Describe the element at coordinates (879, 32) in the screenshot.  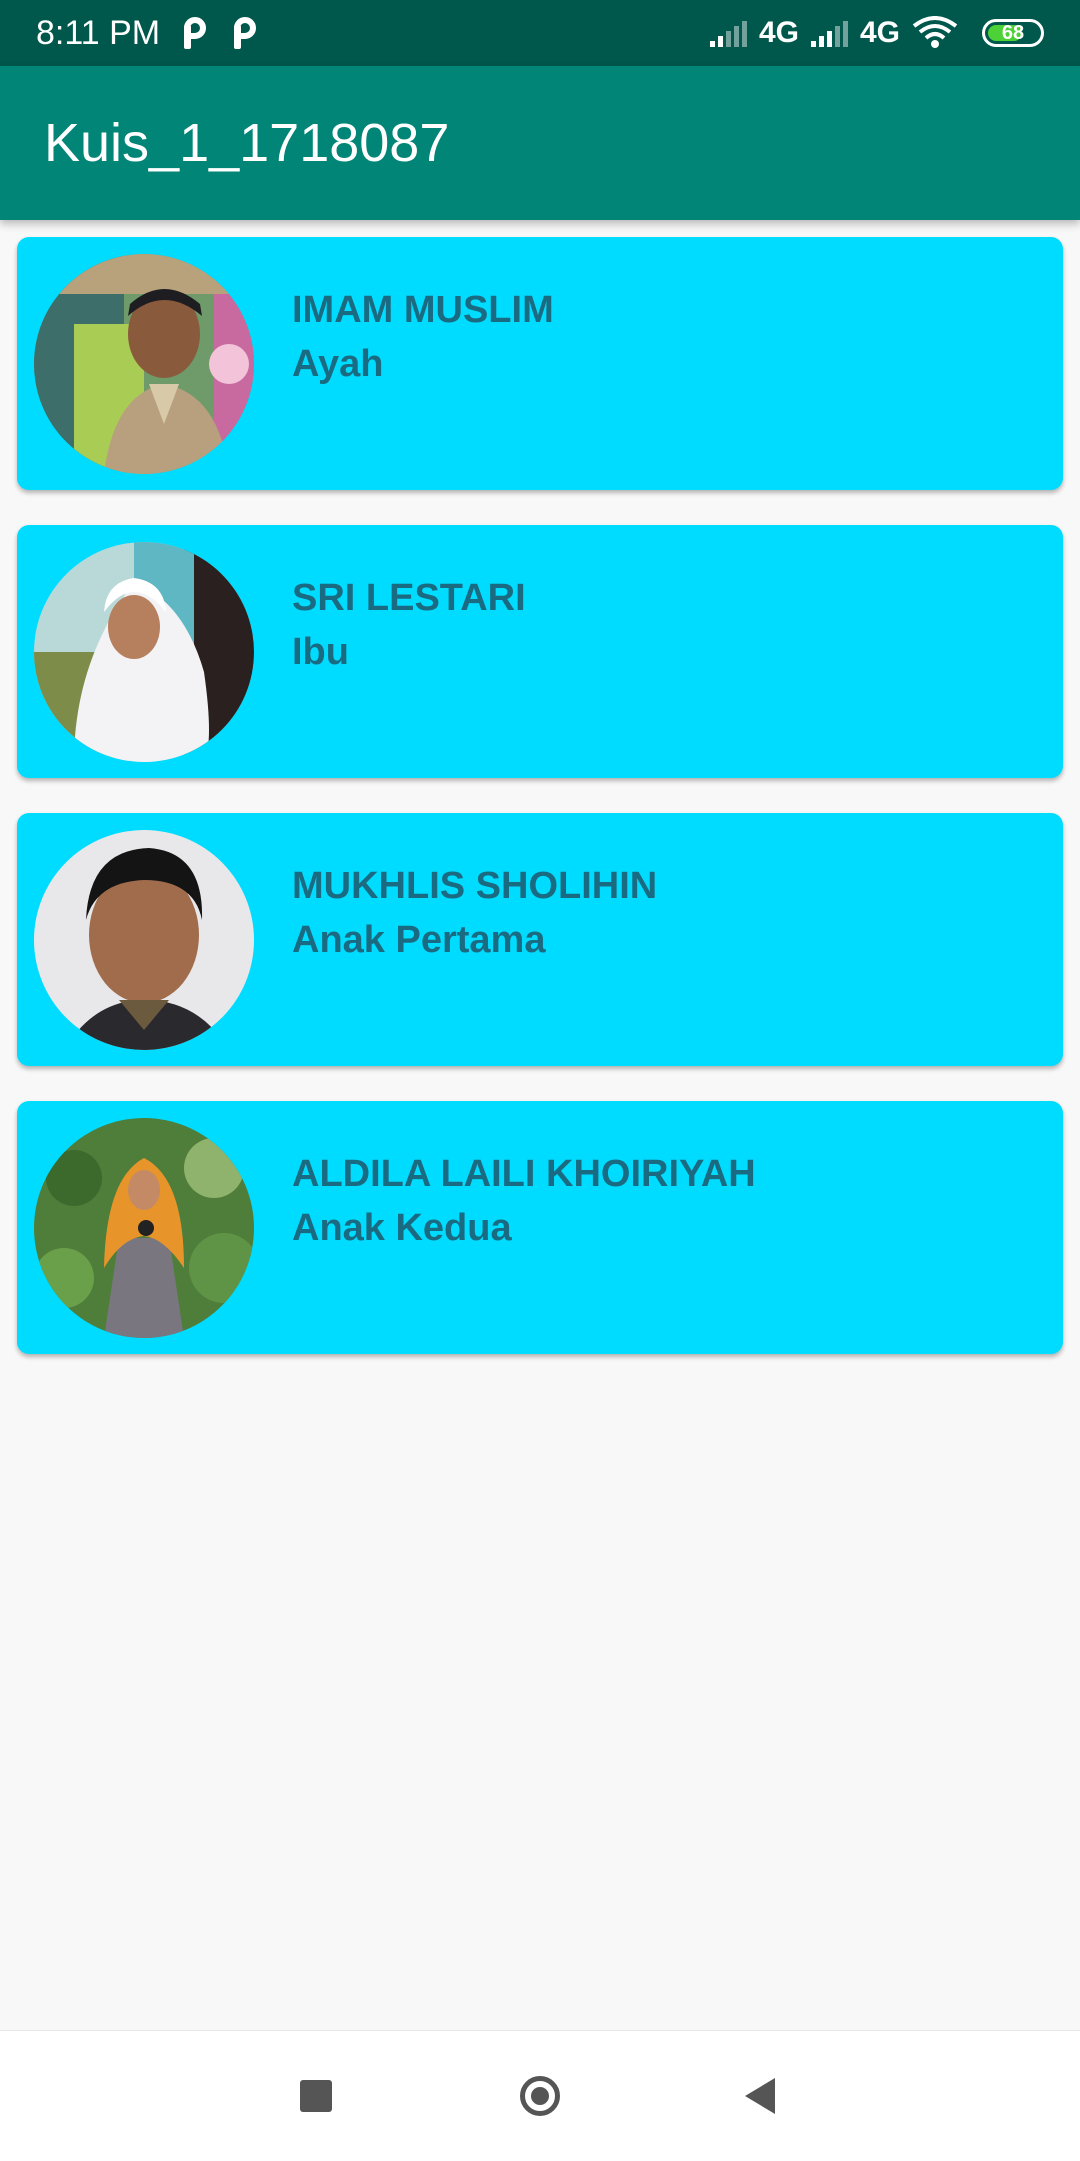
I see `network-type-2: 4G` at that location.